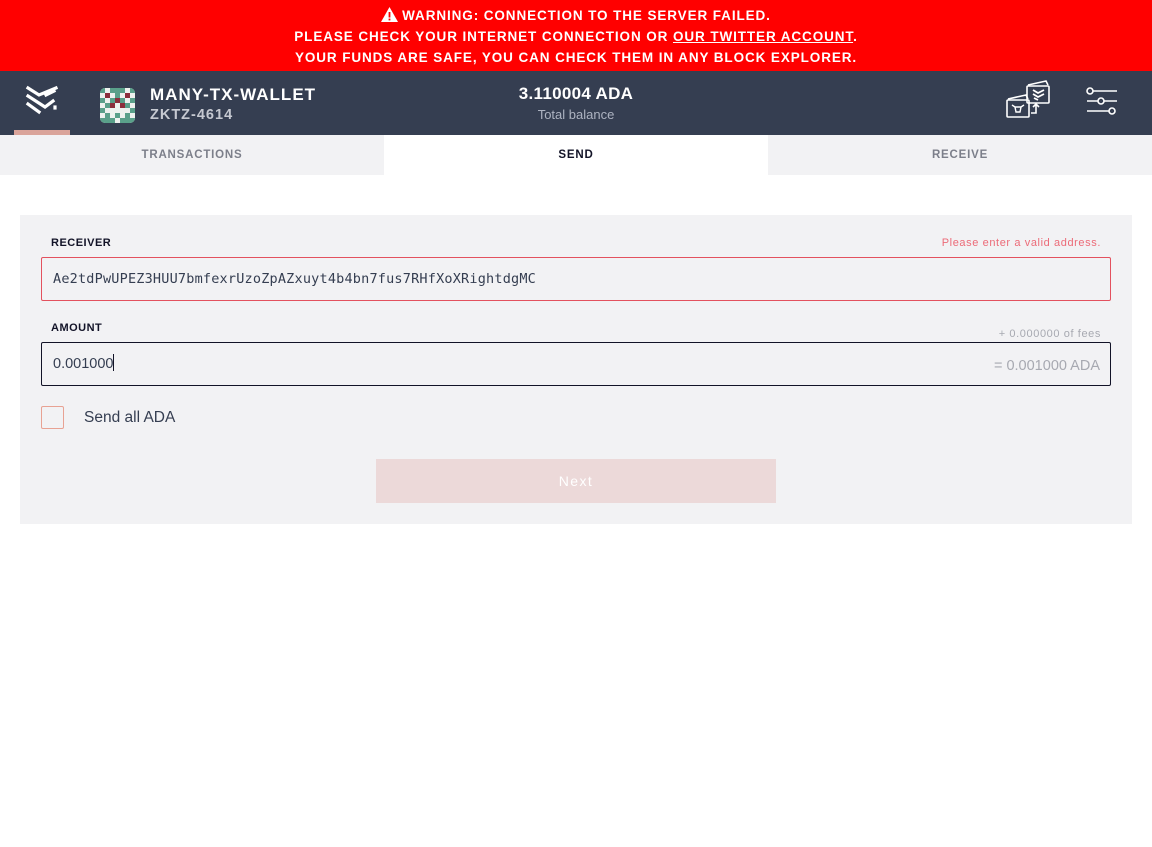 The width and height of the screenshot is (1152, 847). What do you see at coordinates (114, 362) in the screenshot?
I see `text-caret` at bounding box center [114, 362].